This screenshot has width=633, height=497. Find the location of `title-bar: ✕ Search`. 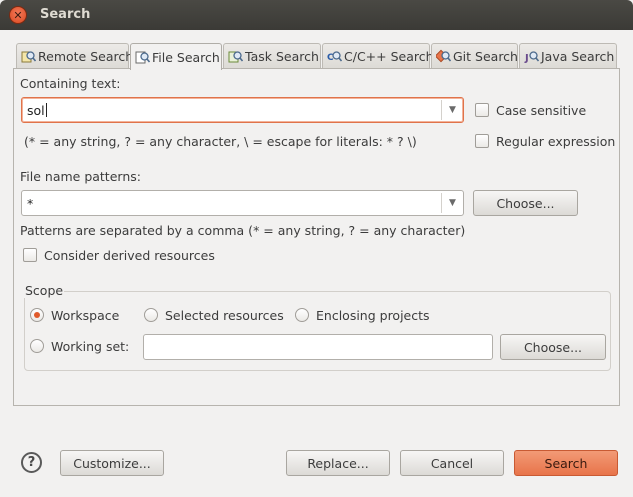

title-bar: ✕ Search is located at coordinates (316, 15).